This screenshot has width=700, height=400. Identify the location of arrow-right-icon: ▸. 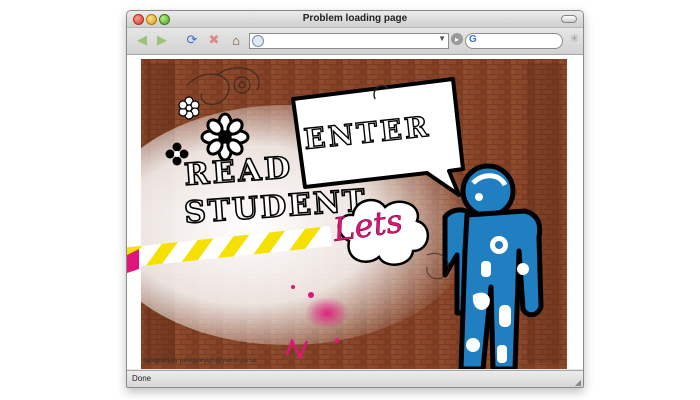
(456, 39).